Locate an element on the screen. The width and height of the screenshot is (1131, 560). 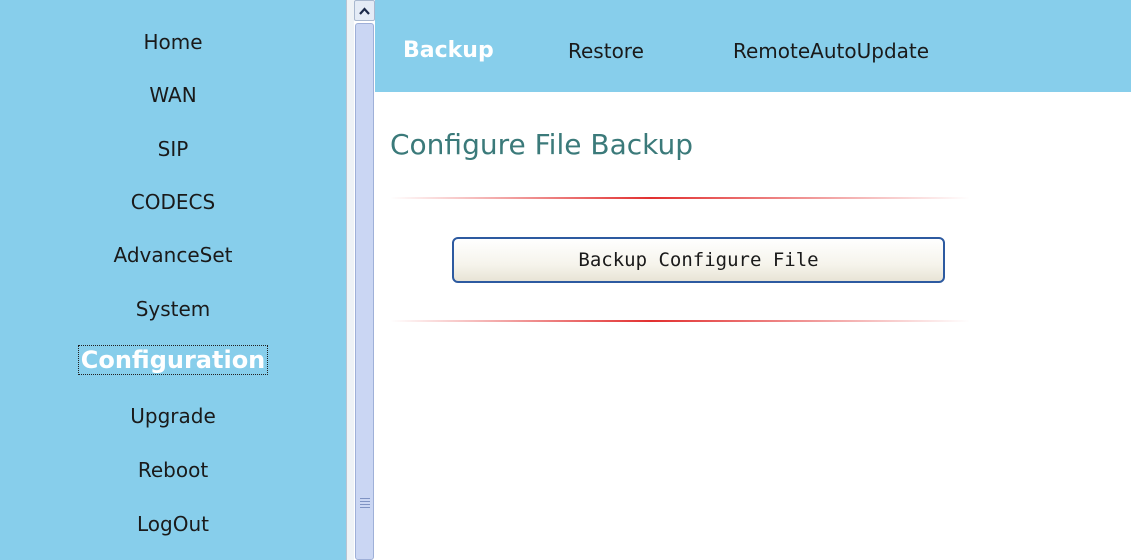
tab-bar: Backup Restore RemoteAutoUpdate is located at coordinates (753, 46).